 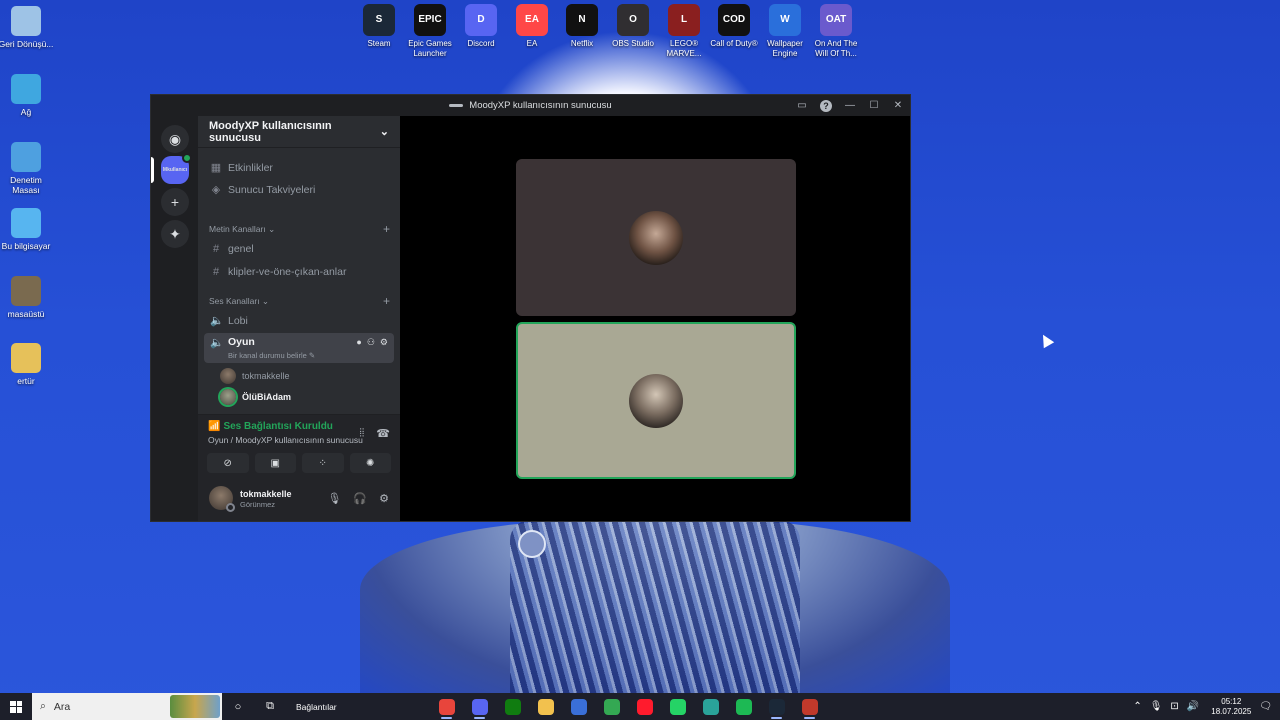 What do you see at coordinates (481, 20) in the screenshot?
I see `discord-icon: D` at bounding box center [481, 20].